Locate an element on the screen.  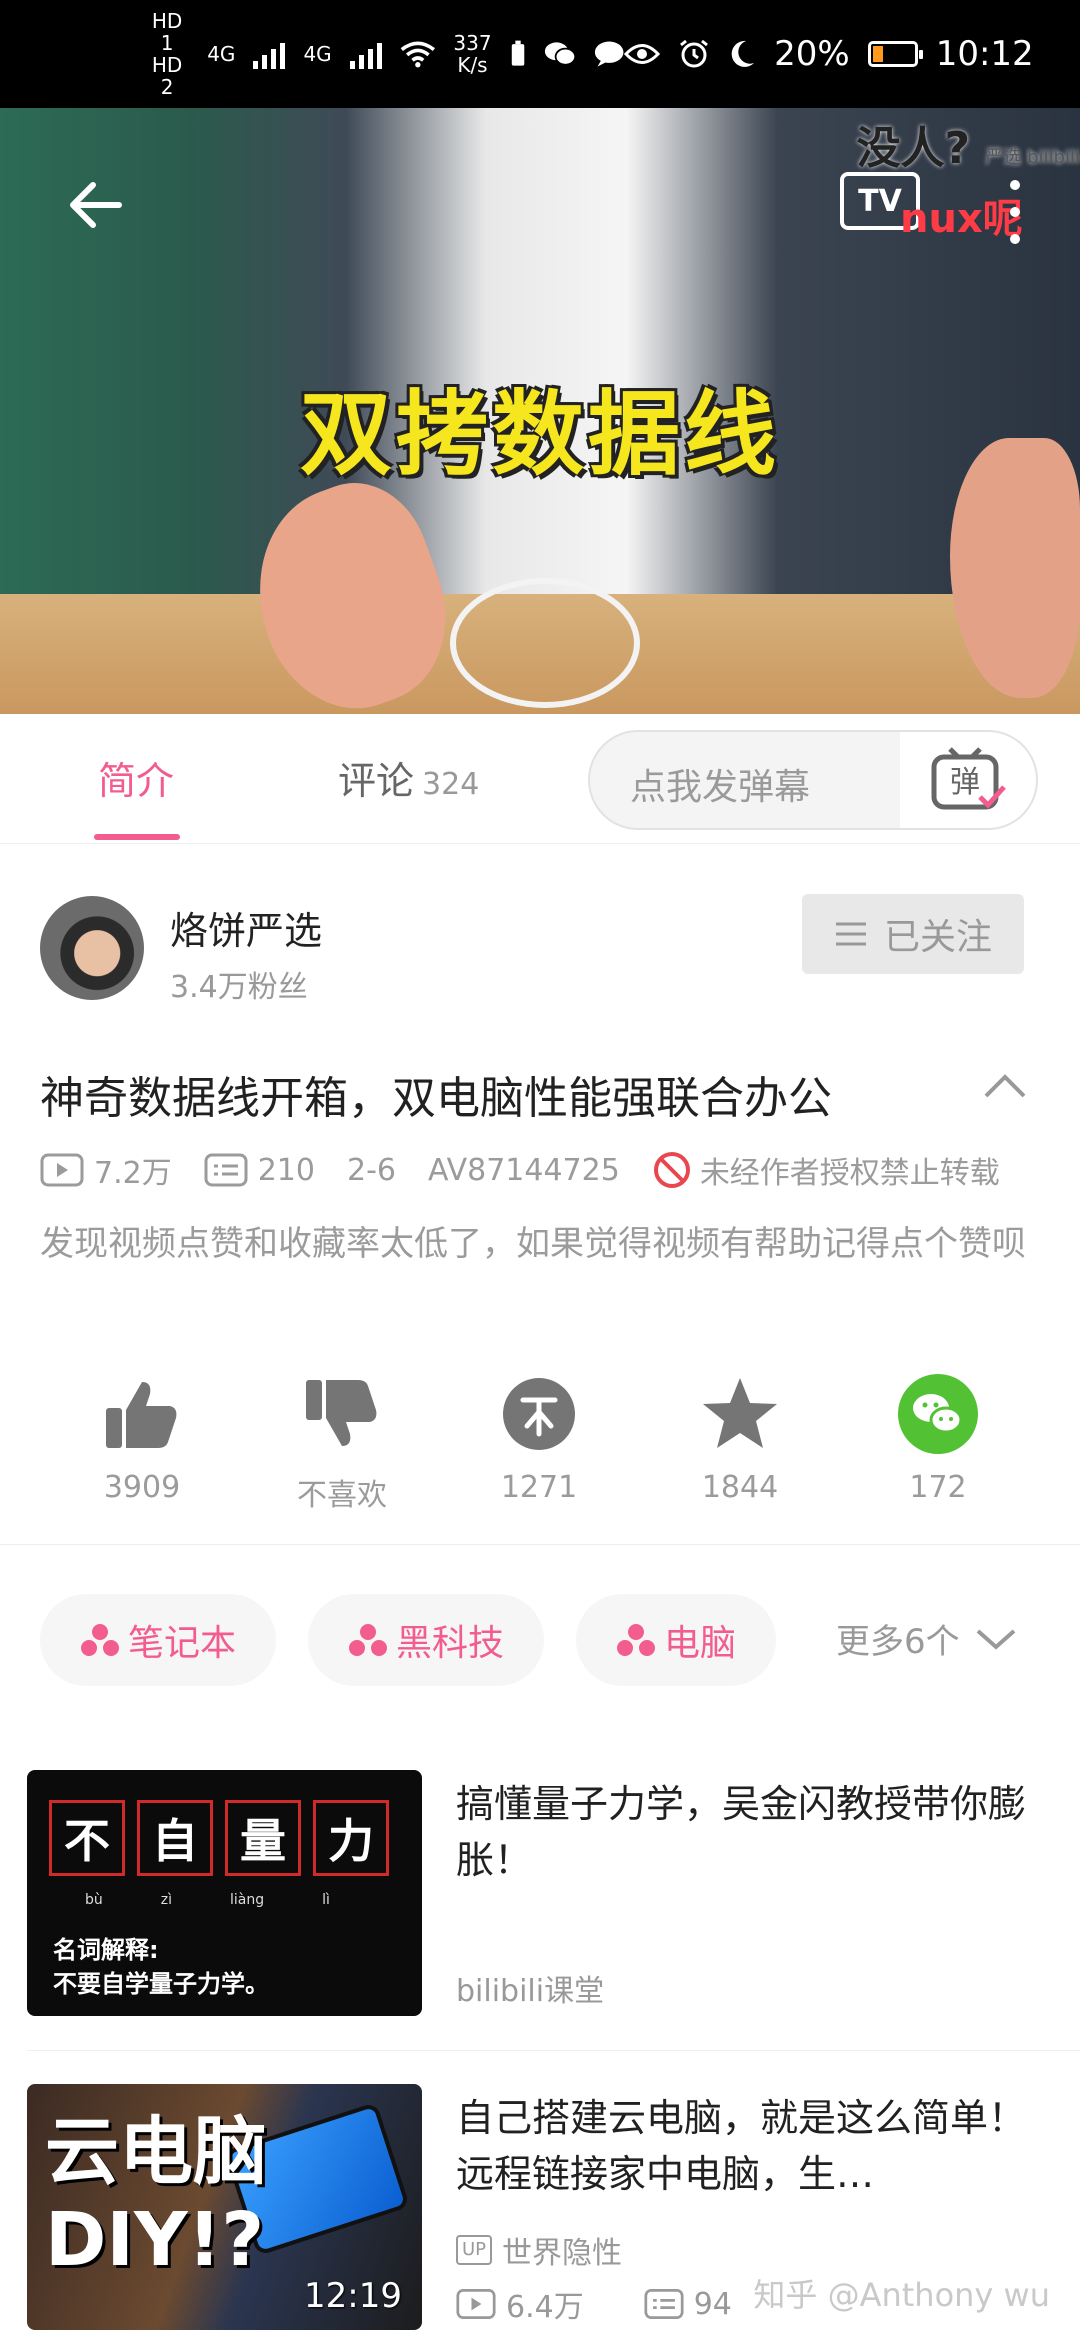
tag-laptop: 笔记本 is located at coordinates (158, 1640).